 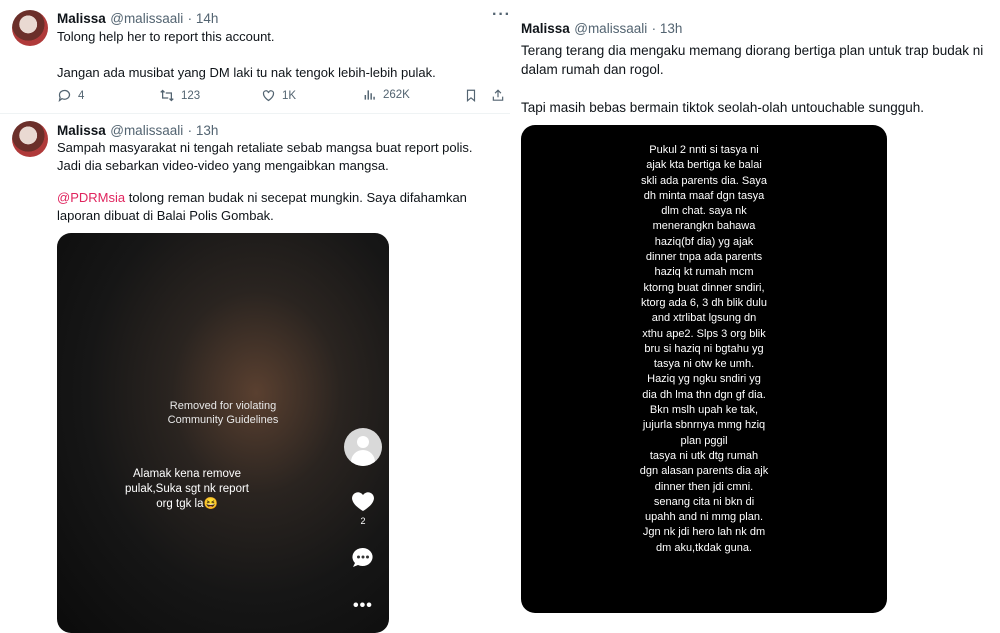 What do you see at coordinates (278, 95) in the screenshot?
I see `like-button: 1K` at bounding box center [278, 95].